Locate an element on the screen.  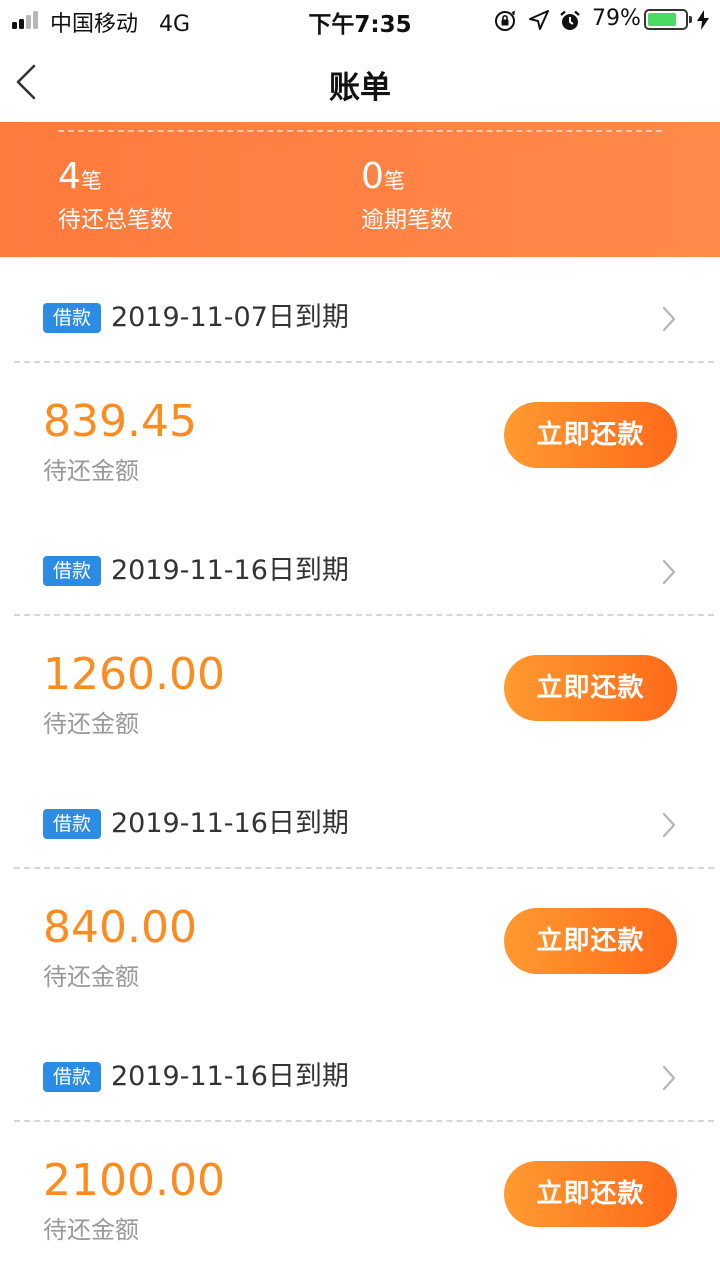
status-bar: 中国移动 4G 下午7:35 79% is located at coordinates (360, 20).